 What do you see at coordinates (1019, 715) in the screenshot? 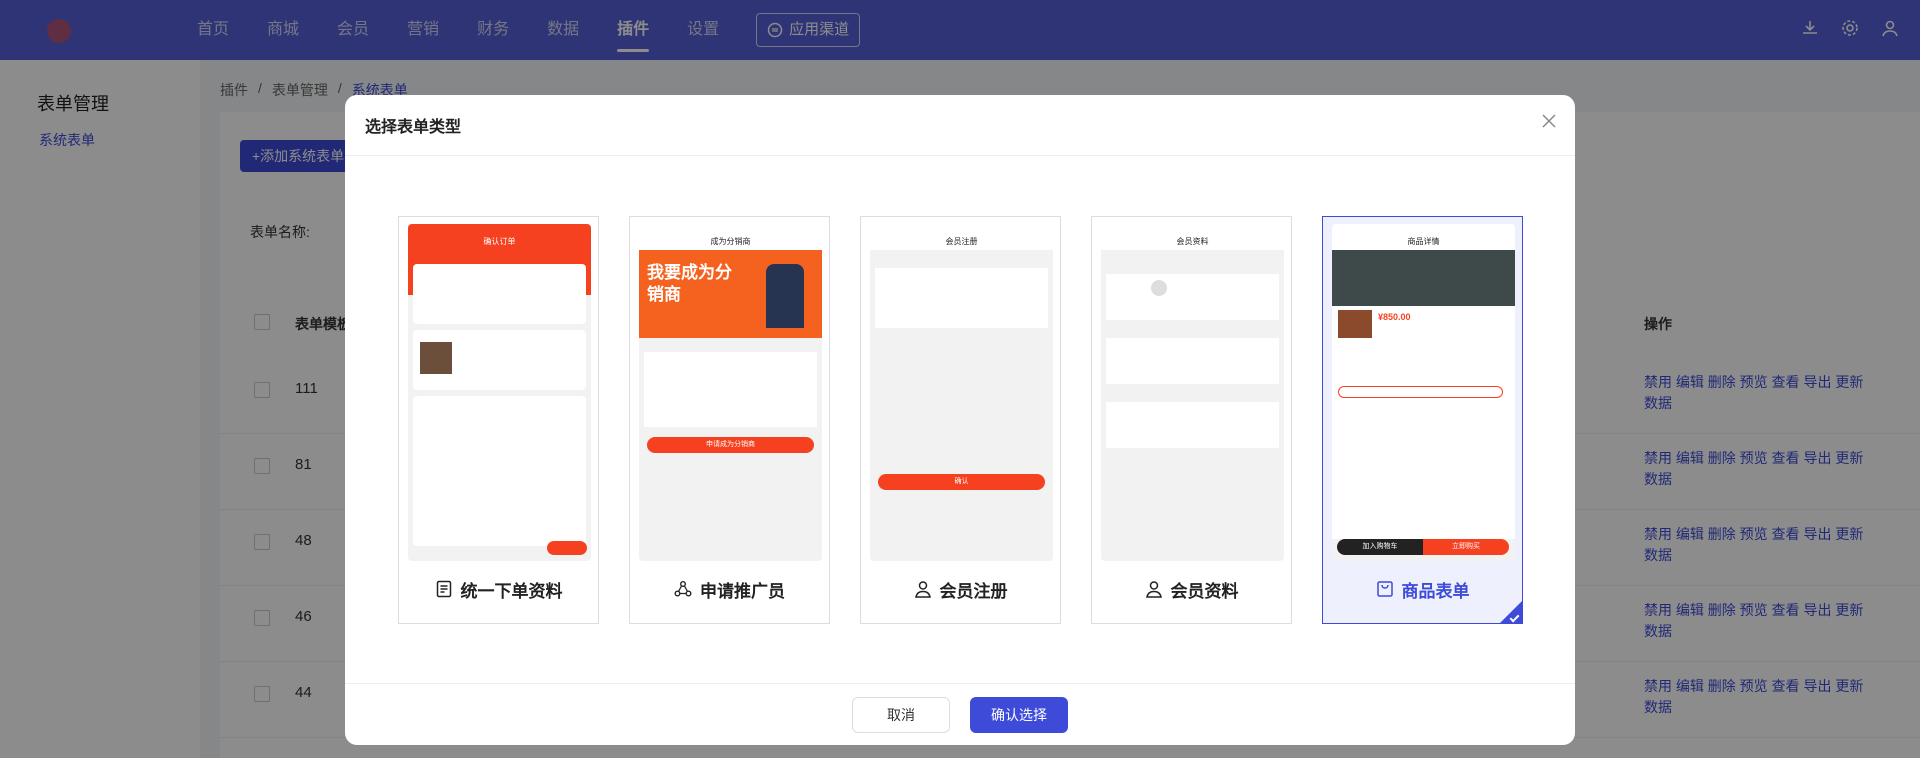
I see `confirm-select-button: 确认选择` at bounding box center [1019, 715].